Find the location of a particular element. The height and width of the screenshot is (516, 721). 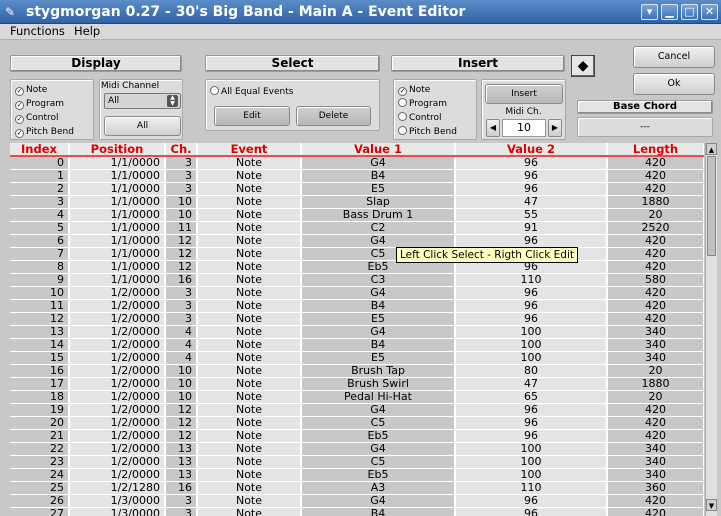

table-row: 9 1/1/0000 16 Note C3 110 580 is located at coordinates (357, 280).